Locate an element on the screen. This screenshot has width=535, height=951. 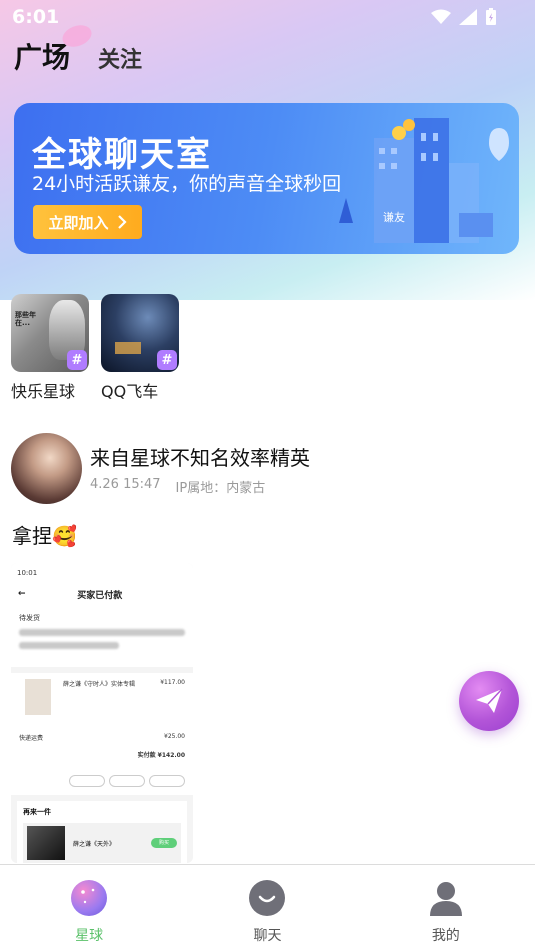
avatar is located at coordinates (46, 468).